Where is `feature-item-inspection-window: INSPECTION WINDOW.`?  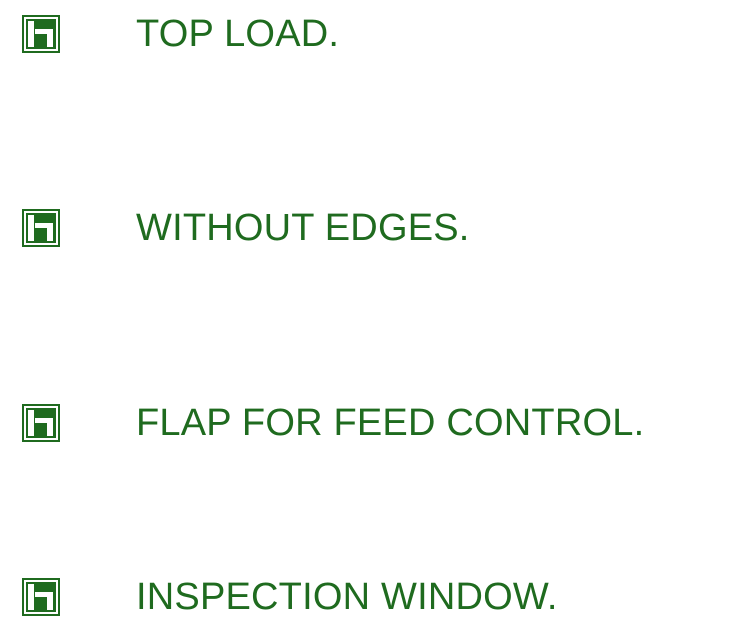
feature-item-inspection-window: INSPECTION WINDOW. is located at coordinates (290, 597).